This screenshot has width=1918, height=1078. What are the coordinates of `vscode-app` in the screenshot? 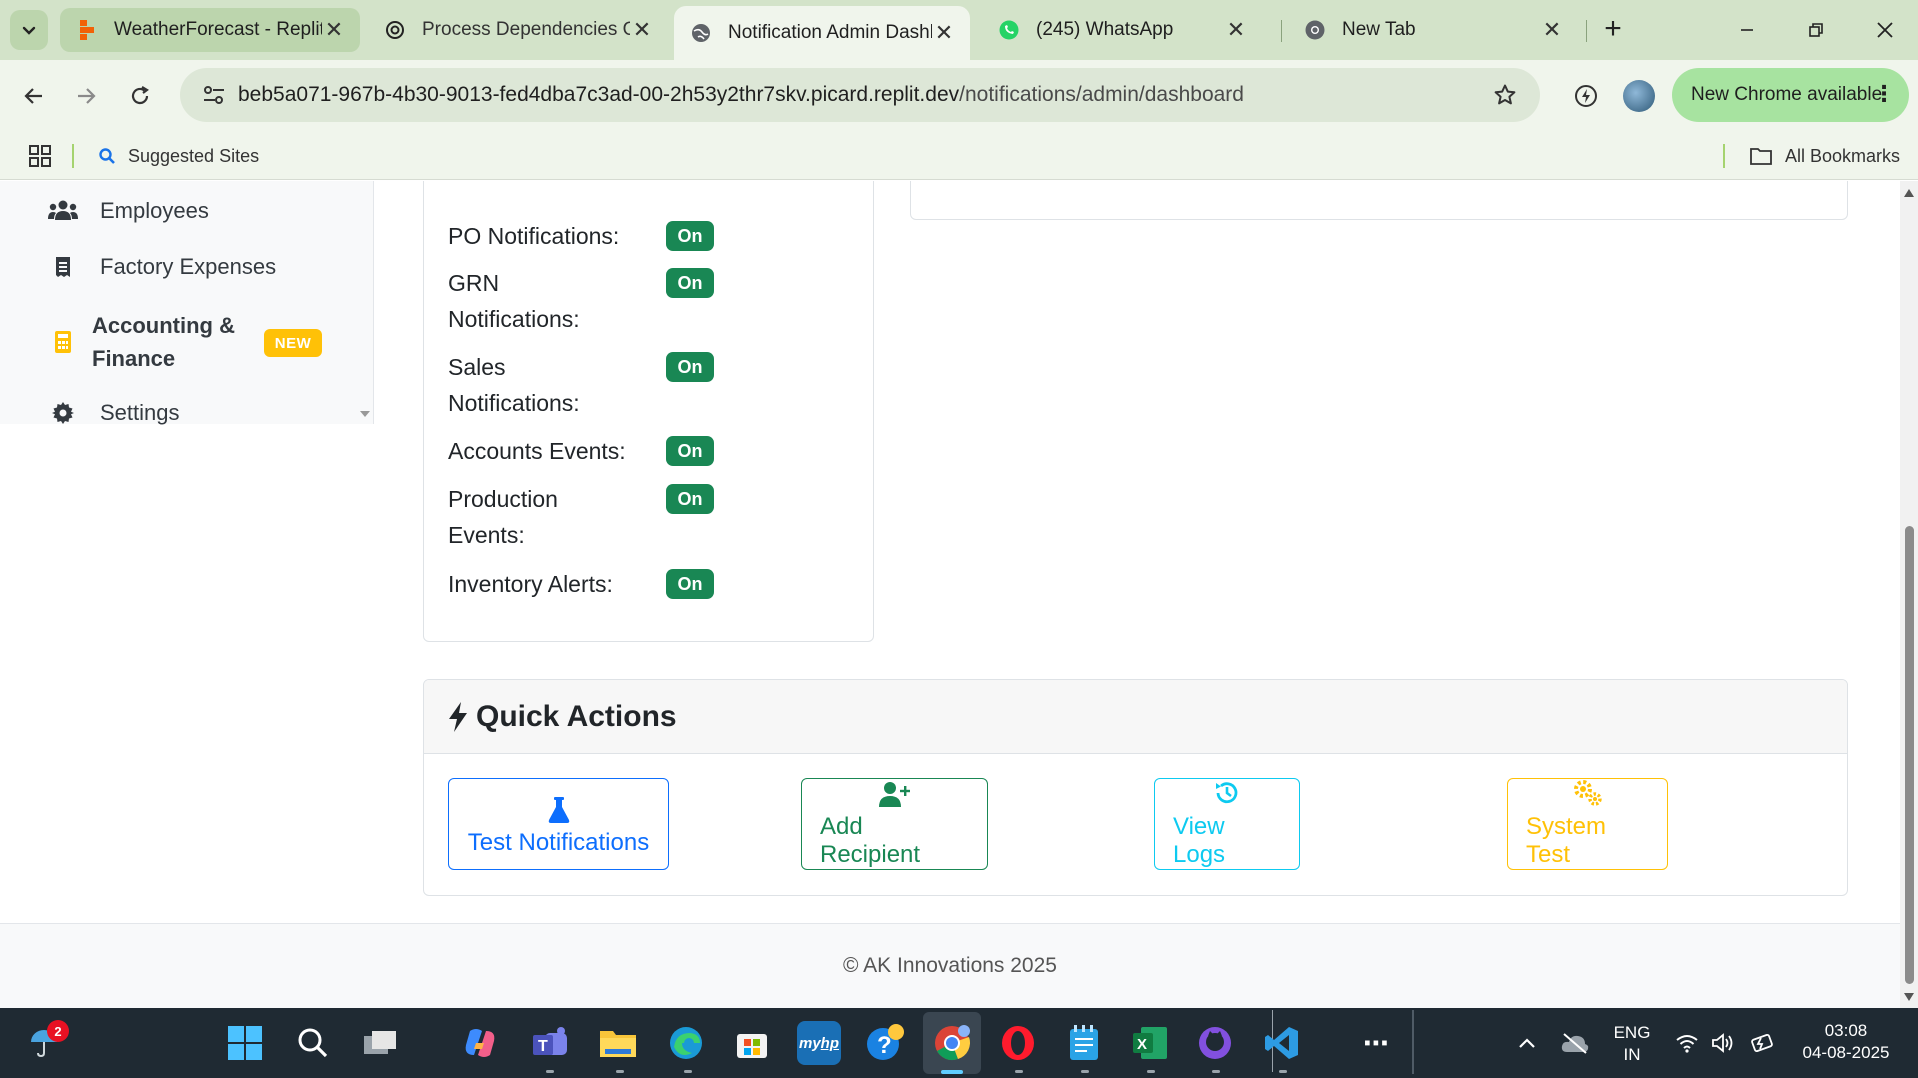 It's located at (1282, 1043).